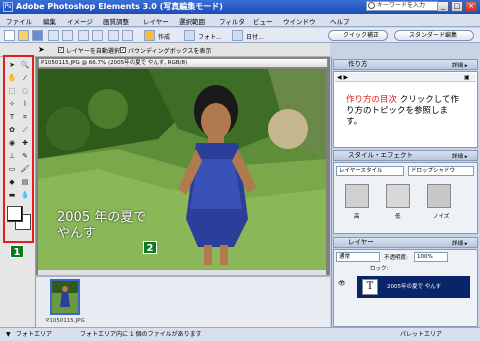 This screenshot has height=341, width=480. Describe the element at coordinates (17, 251) in the screenshot. I see `callout-badge-1: 1` at that location.